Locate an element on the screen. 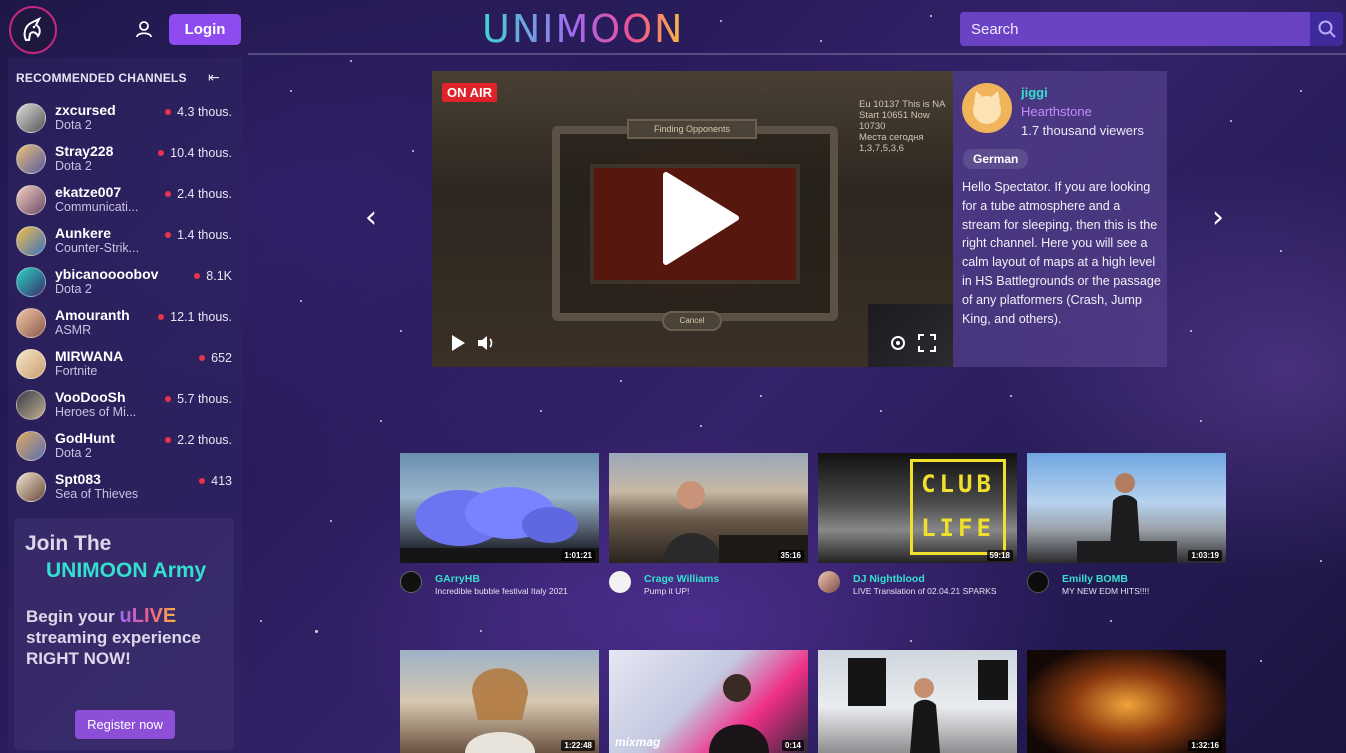  sidebar-channel: MIRWANA Fortnite 652 is located at coordinates (125, 365).